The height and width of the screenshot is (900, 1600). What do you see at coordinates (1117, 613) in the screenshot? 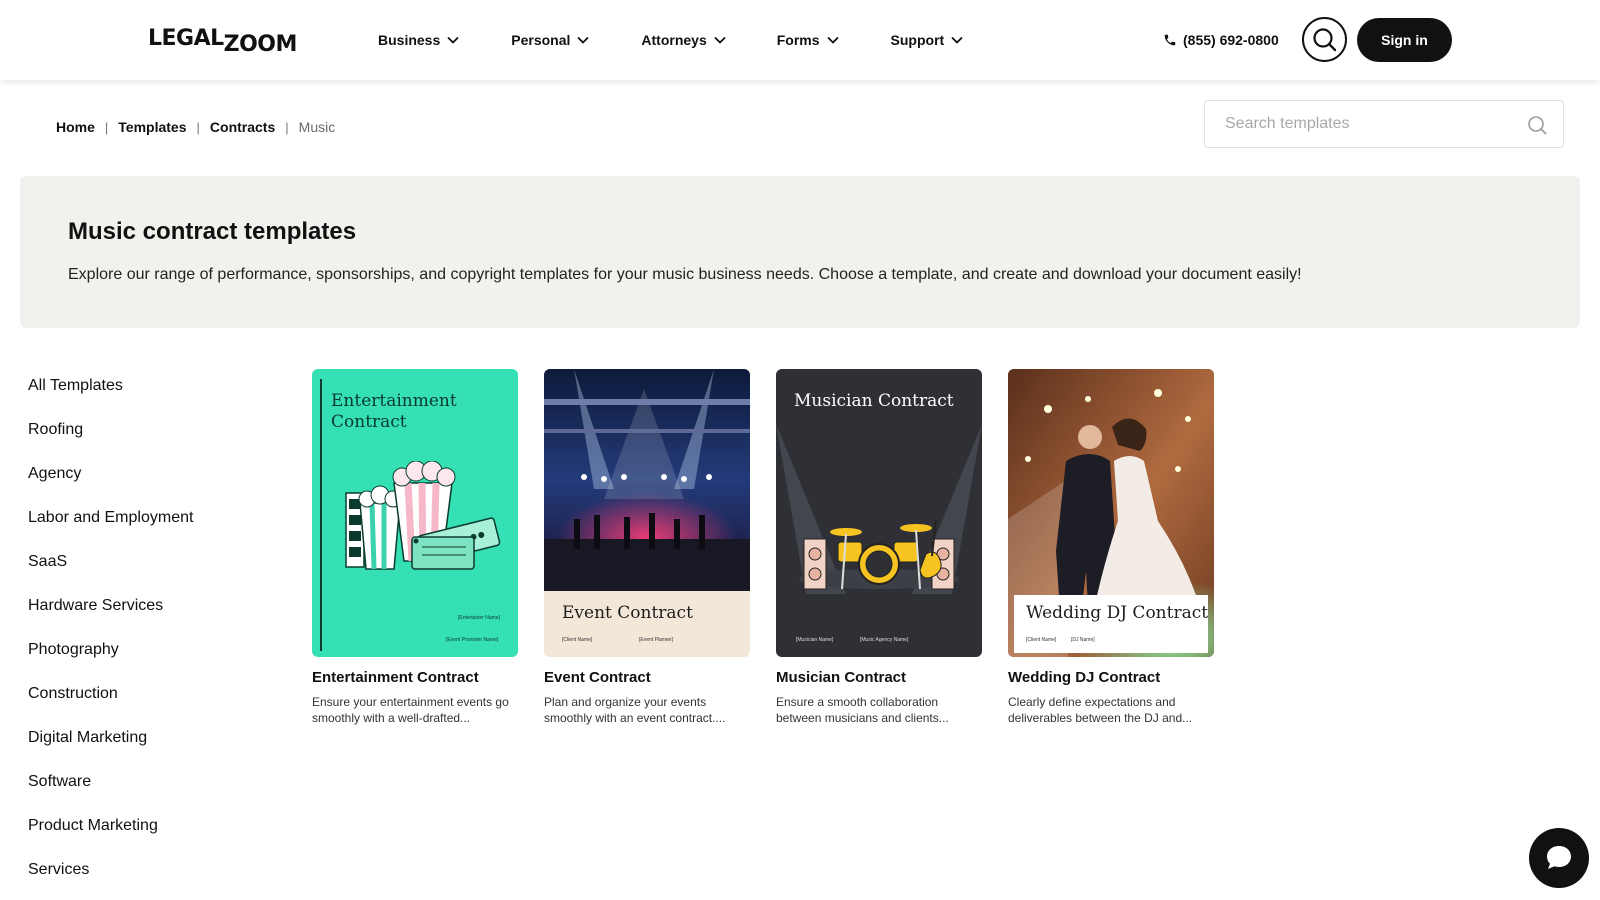
I see `thumb-title: Wedding DJ Contract` at bounding box center [1117, 613].